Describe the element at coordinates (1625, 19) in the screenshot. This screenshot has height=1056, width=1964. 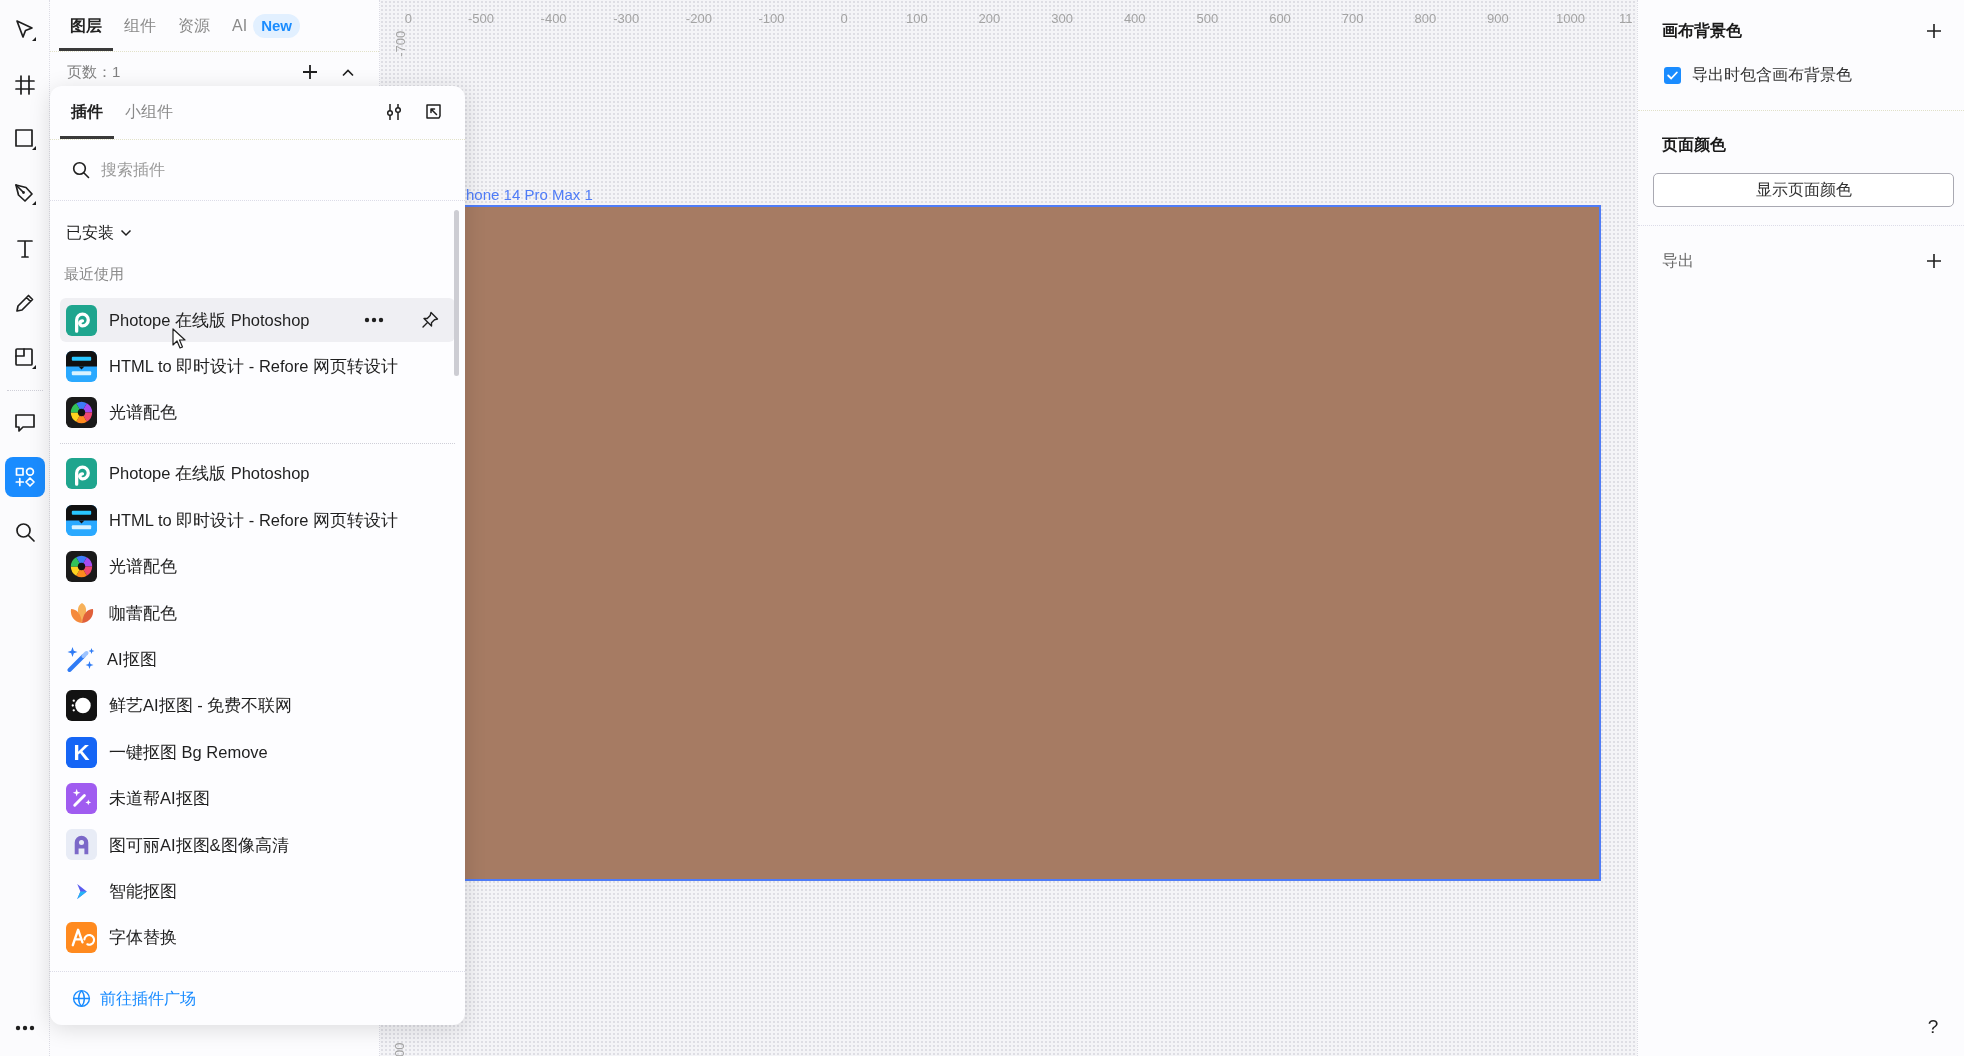
I see `ruler-label: 11` at that location.